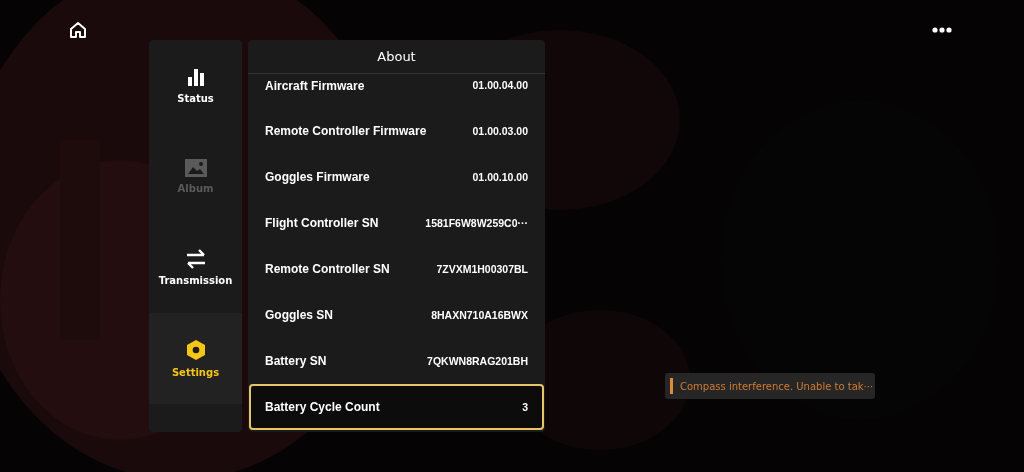 Image resolution: width=1024 pixels, height=472 pixels. I want to click on row-value: 7QKWN8RAG201BH, so click(477, 361).